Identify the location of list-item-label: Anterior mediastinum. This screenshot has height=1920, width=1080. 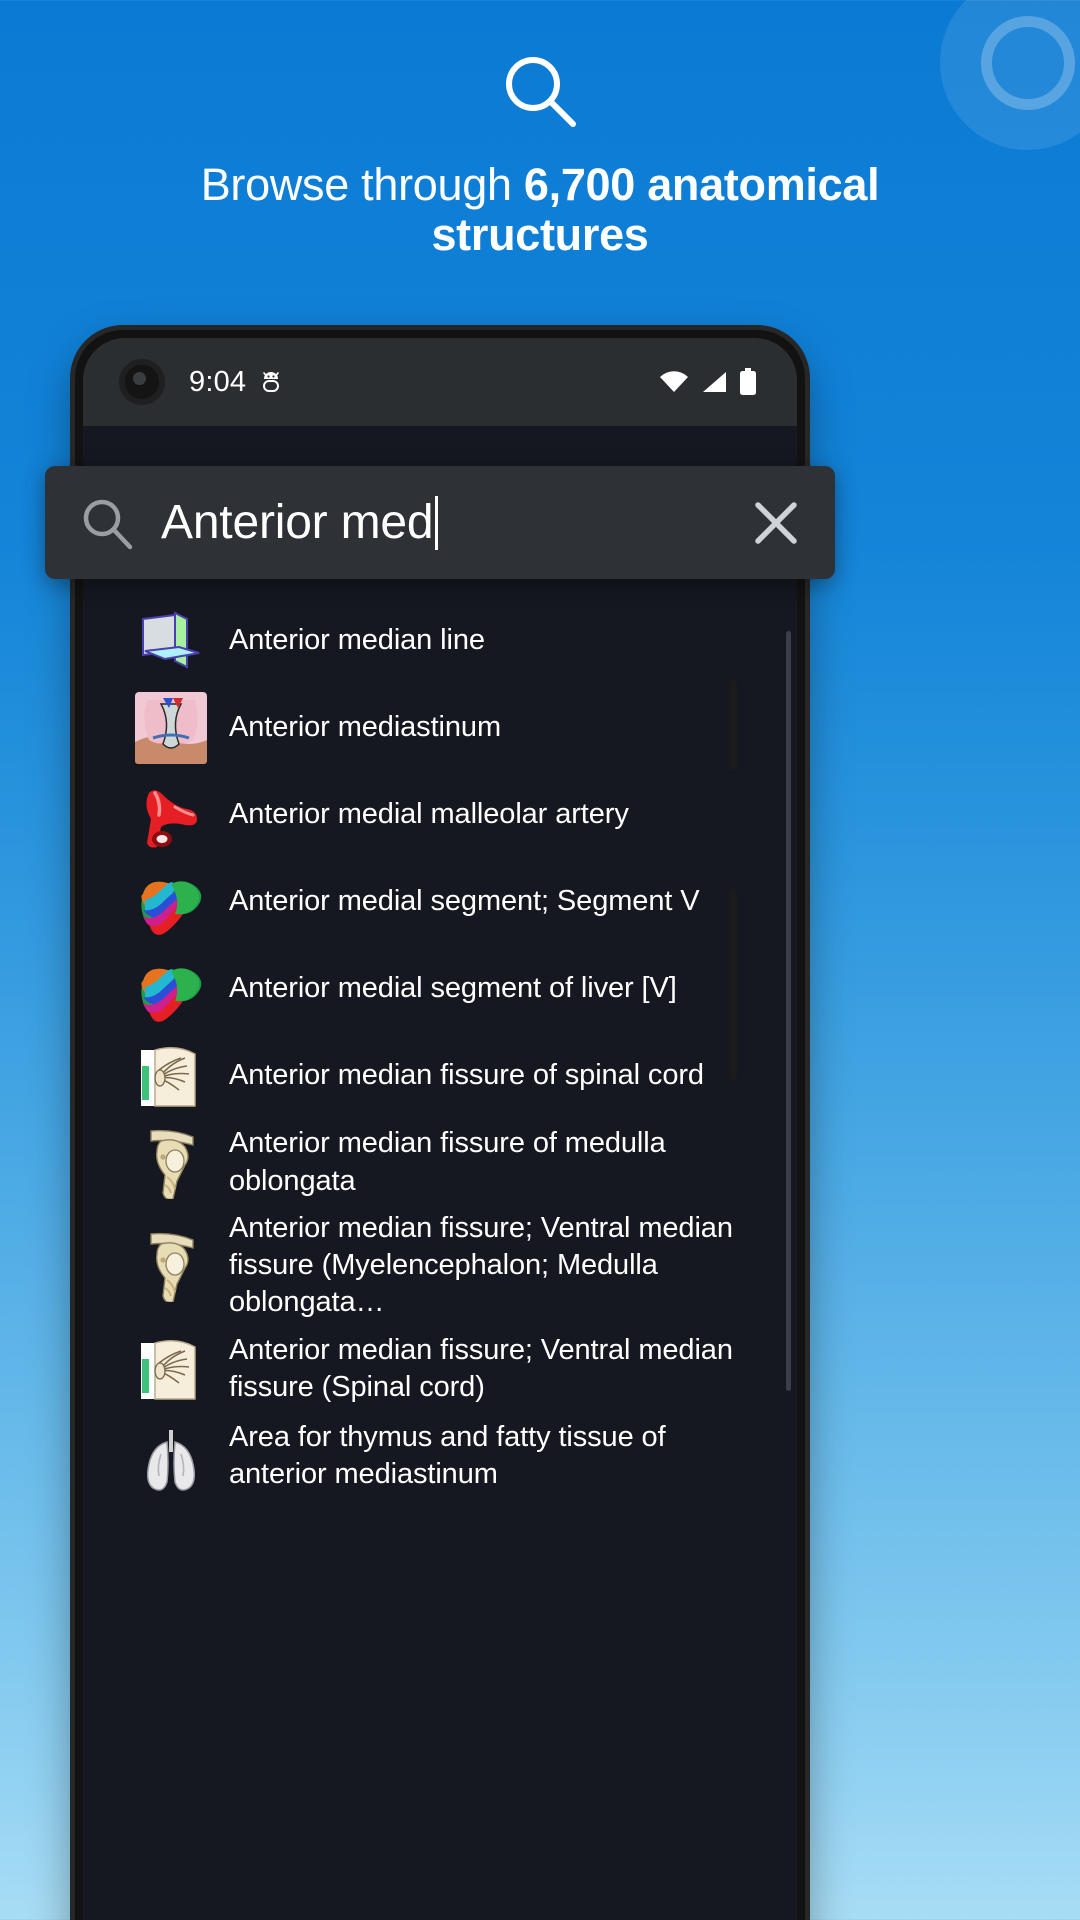
(365, 726).